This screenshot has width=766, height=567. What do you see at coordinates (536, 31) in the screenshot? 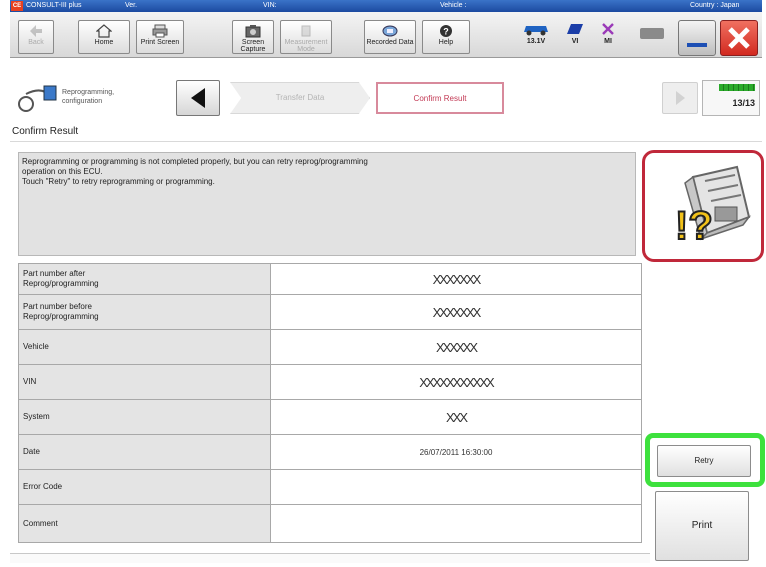
I see `car-icon` at bounding box center [536, 31].